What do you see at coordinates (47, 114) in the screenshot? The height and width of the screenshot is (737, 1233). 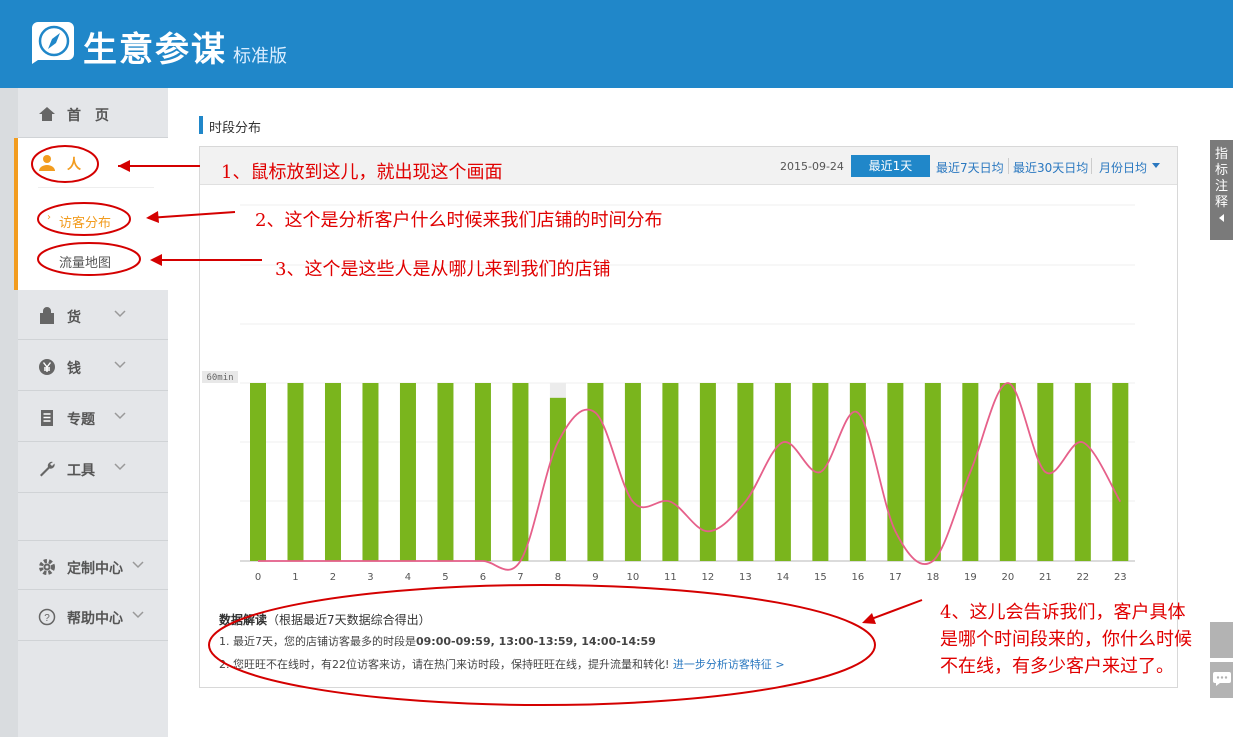 I see `home-icon` at bounding box center [47, 114].